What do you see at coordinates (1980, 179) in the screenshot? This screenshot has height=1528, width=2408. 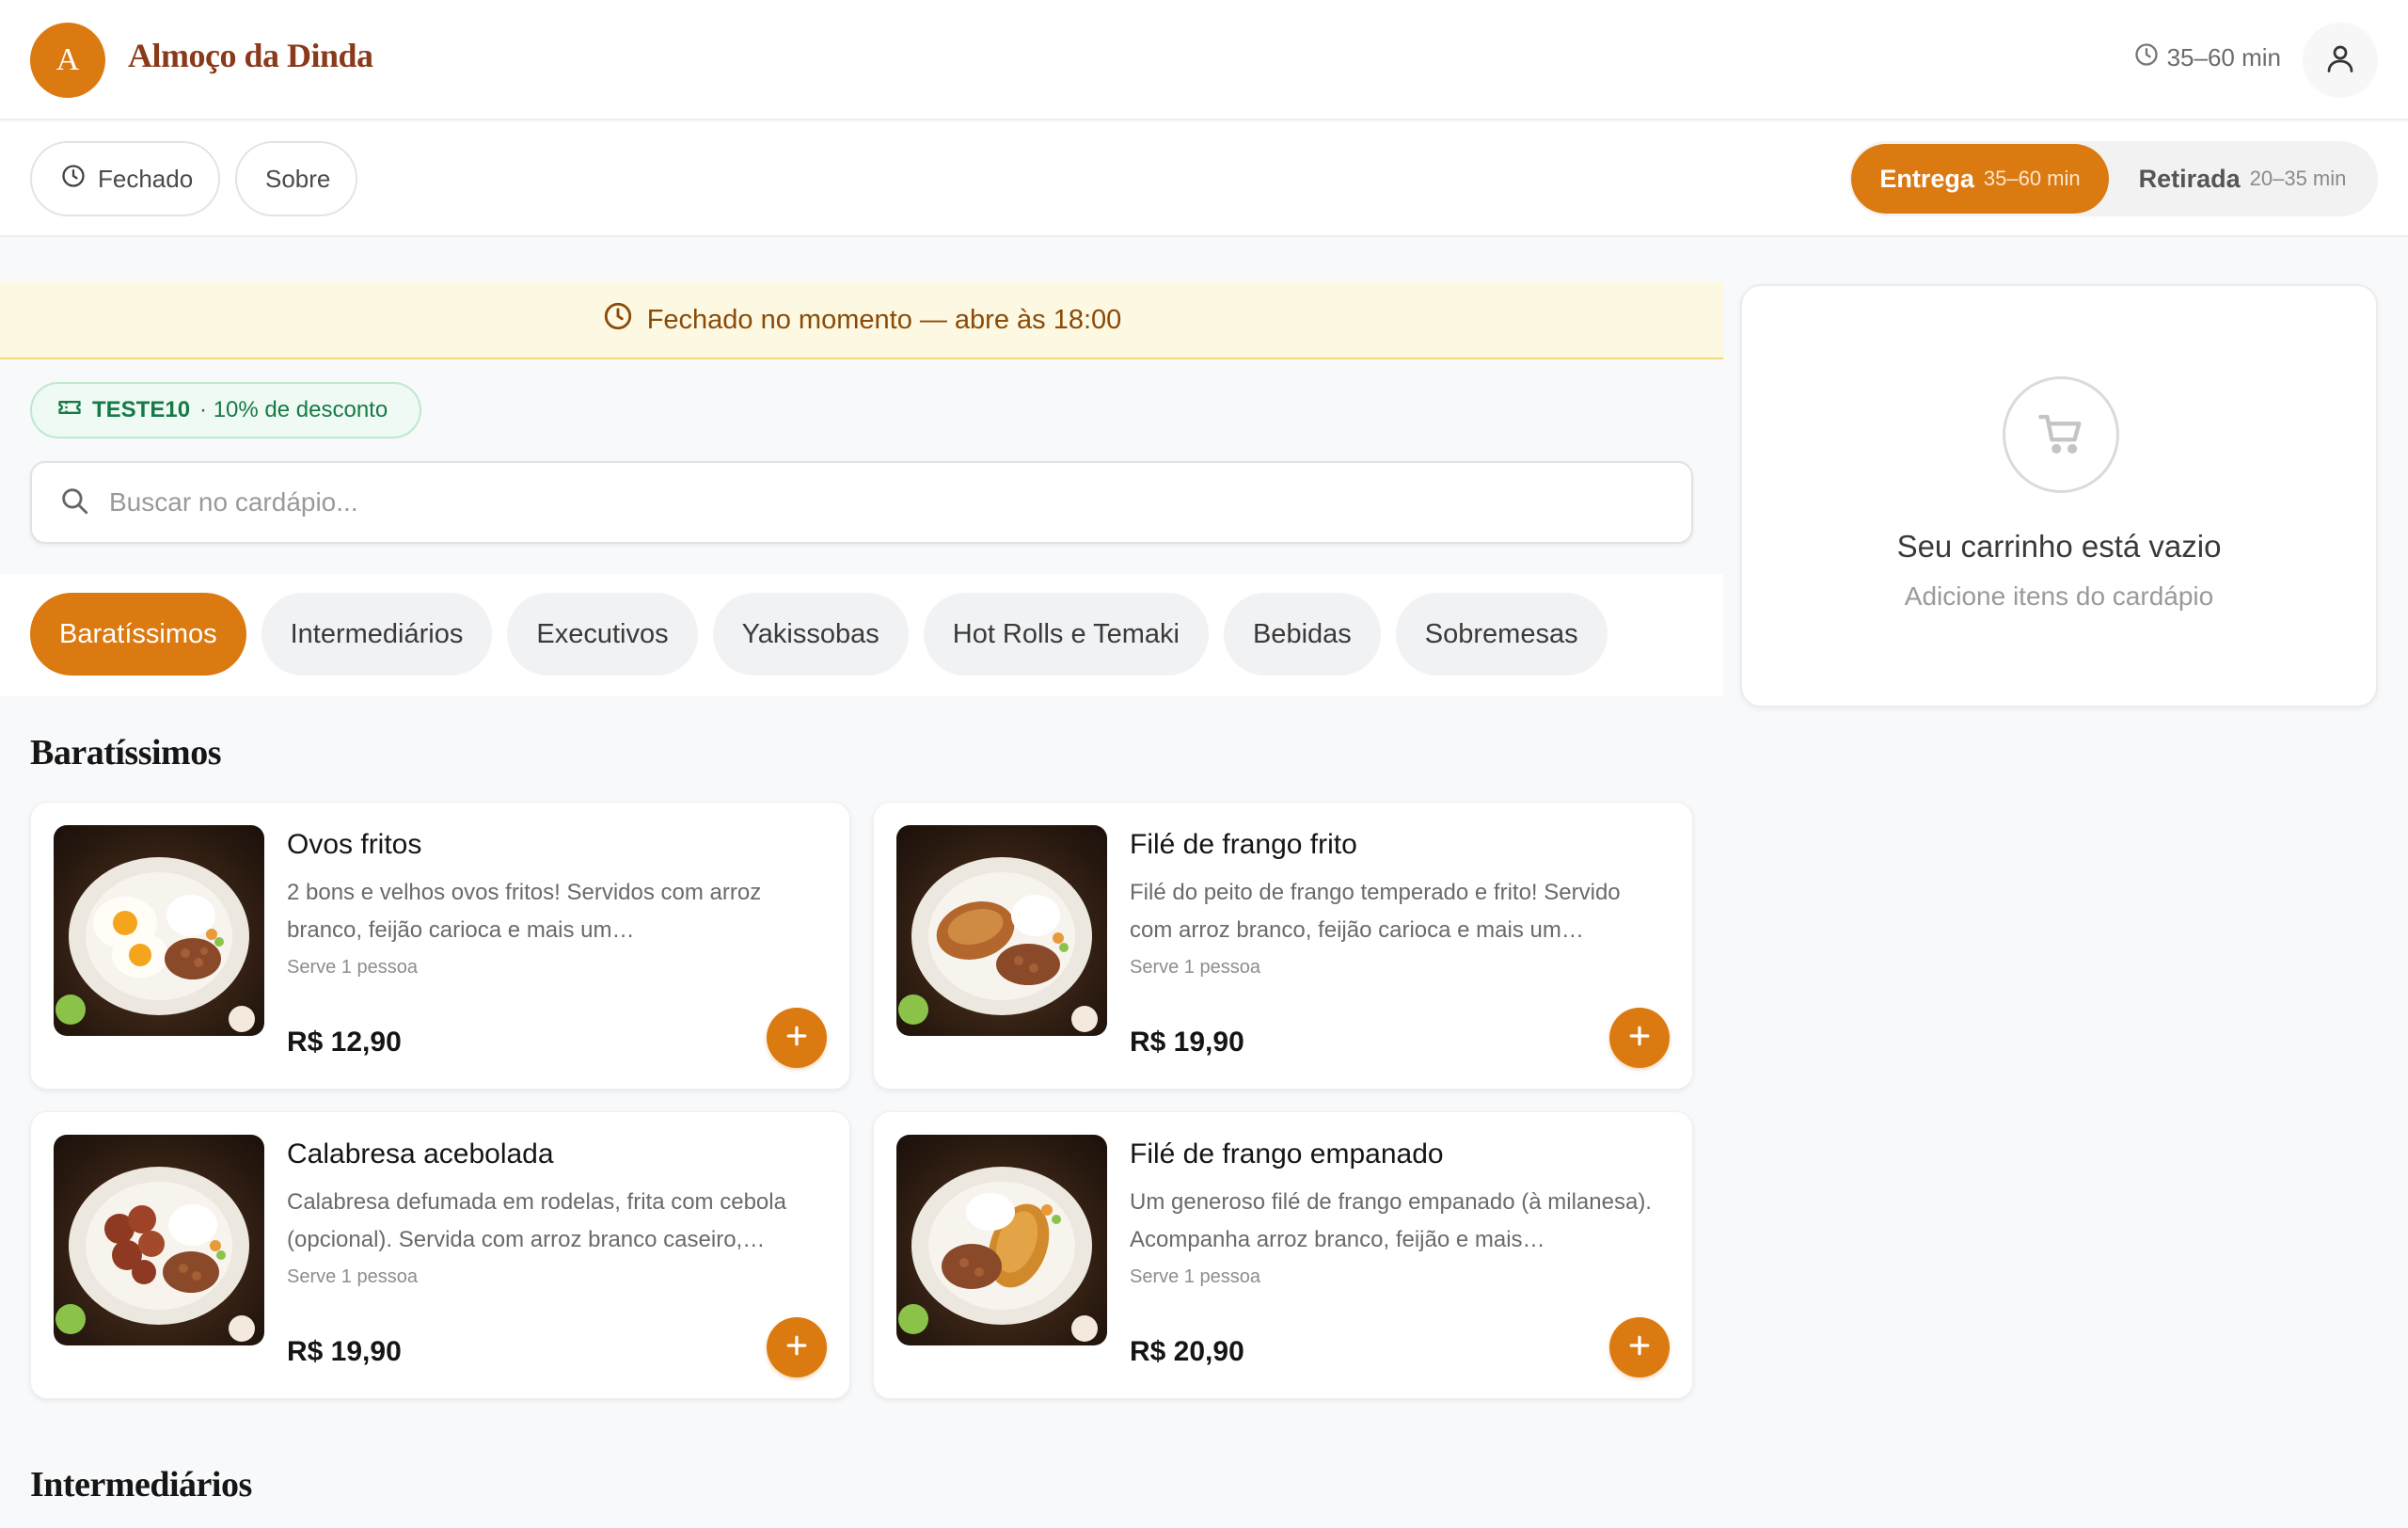 I see `delivery-option: Entrega 35–60 min` at bounding box center [1980, 179].